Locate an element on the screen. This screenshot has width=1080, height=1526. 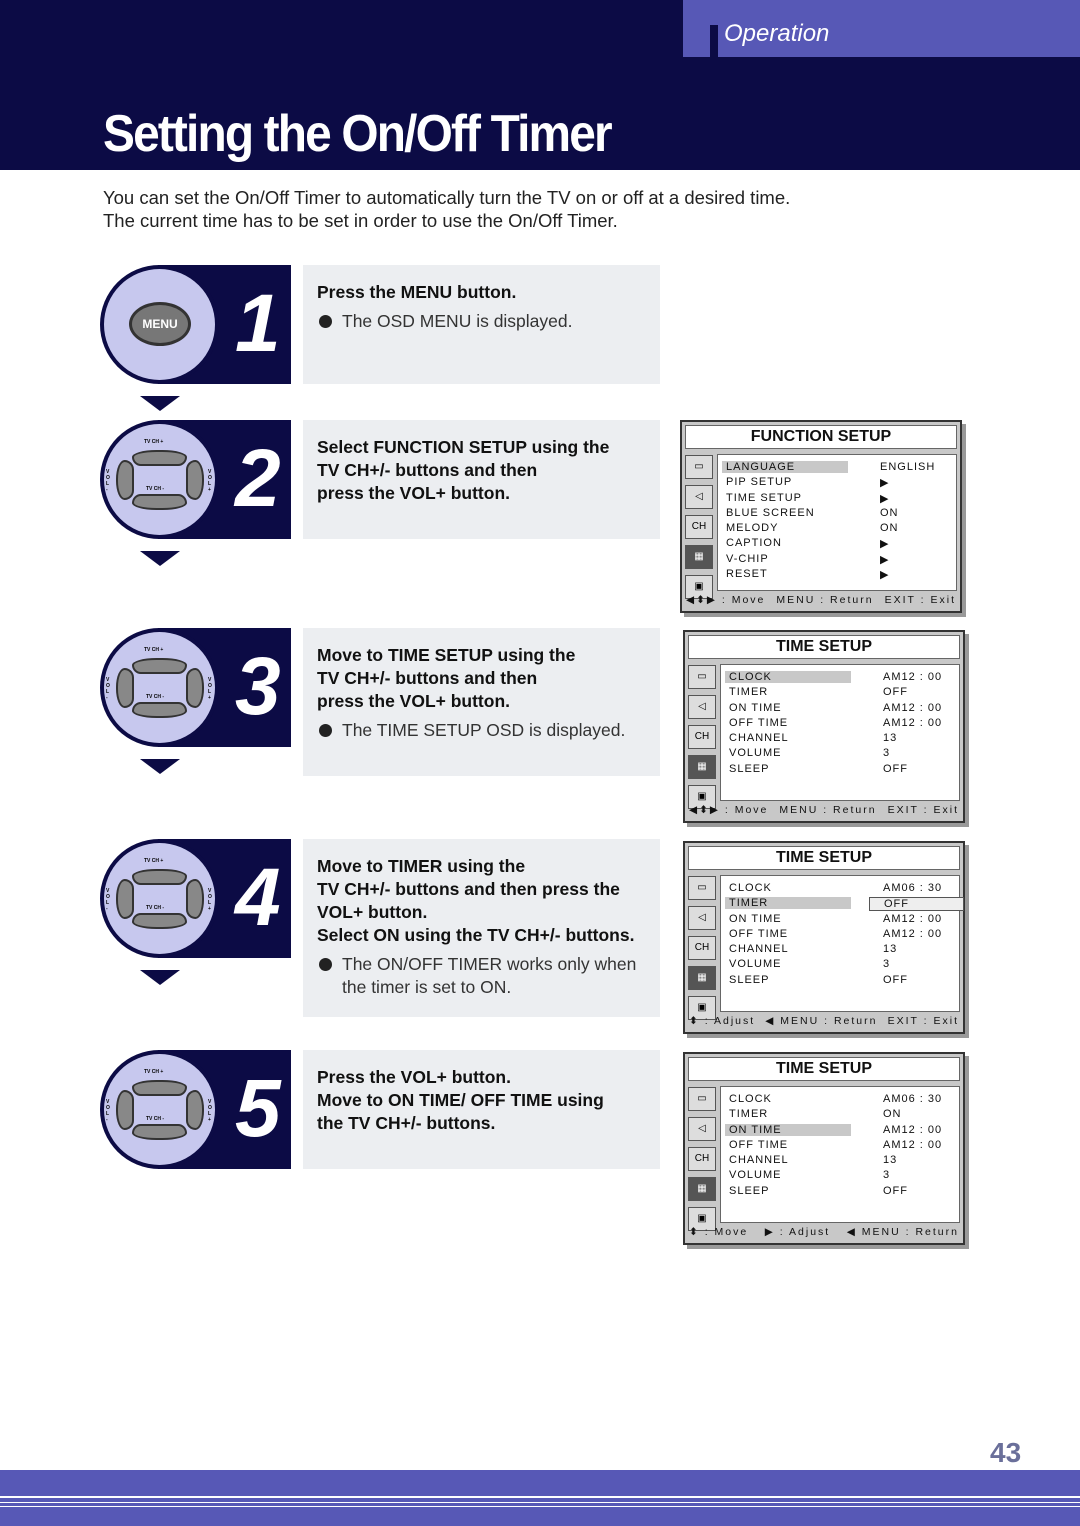
osd-row: TIME SETUP ▶ is located at coordinates (837, 498).